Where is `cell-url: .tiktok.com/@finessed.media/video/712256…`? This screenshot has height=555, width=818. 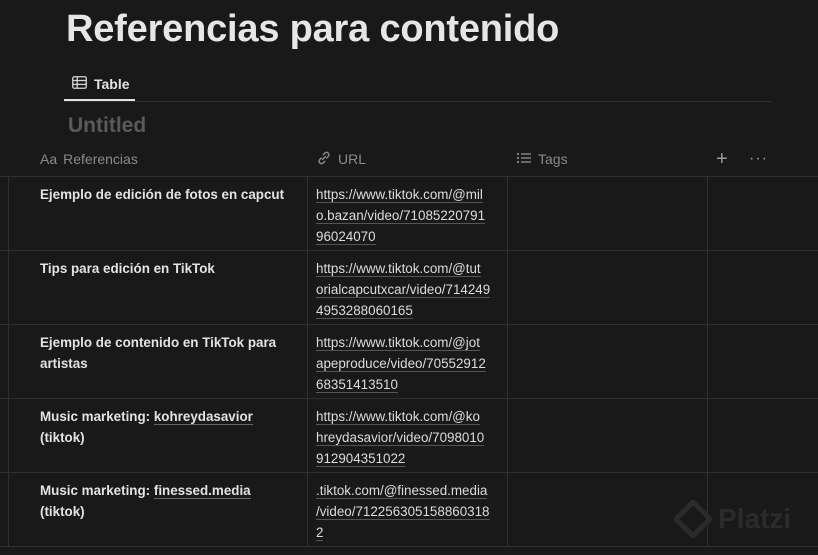 cell-url: .tiktok.com/@finessed.media/video/712256… is located at coordinates (408, 511).